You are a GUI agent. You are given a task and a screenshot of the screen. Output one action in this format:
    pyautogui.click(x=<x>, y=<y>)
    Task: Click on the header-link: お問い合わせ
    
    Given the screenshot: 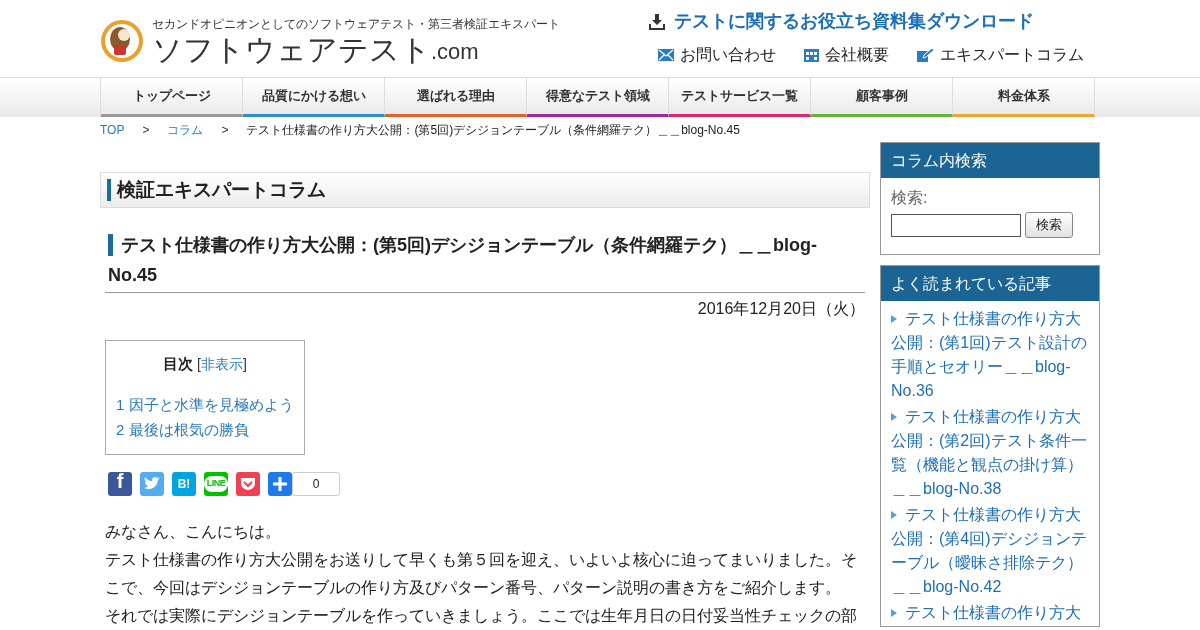 What is the action you would take?
    pyautogui.click(x=717, y=55)
    